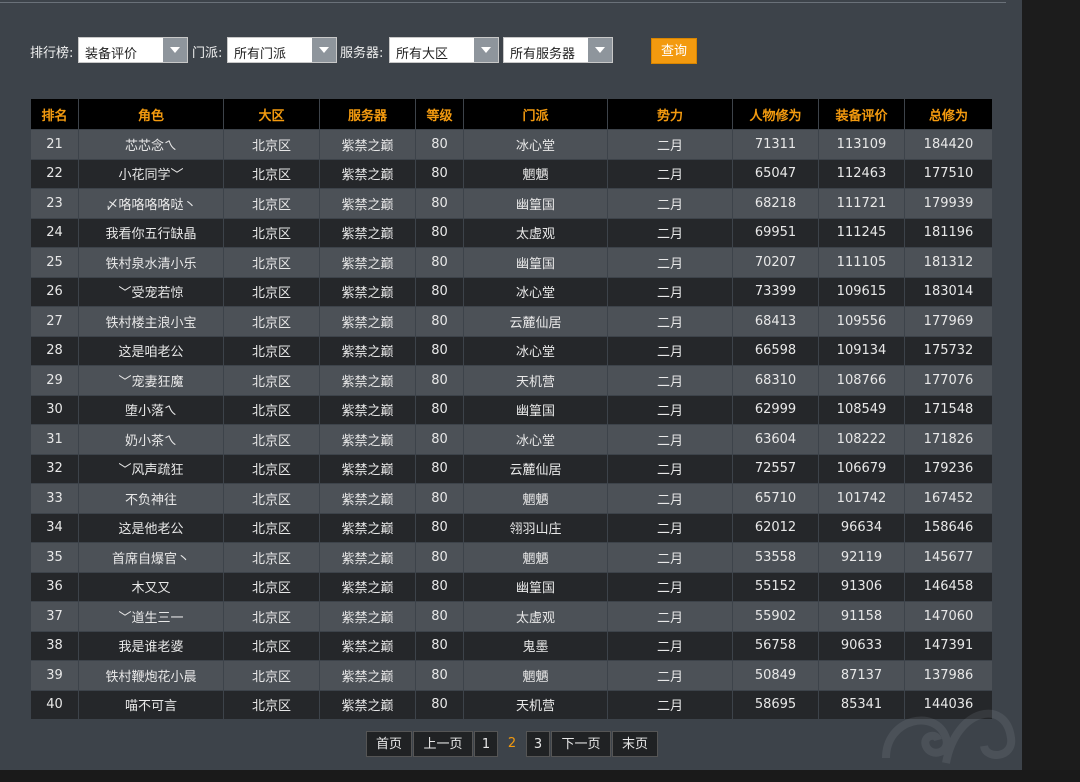 The image size is (1080, 782). What do you see at coordinates (511, 645) in the screenshot?
I see `table-row: 38 我是谁老婆 北京区 紫禁之巅 80 鬼墨 二月 56758 90633 147391` at bounding box center [511, 645].